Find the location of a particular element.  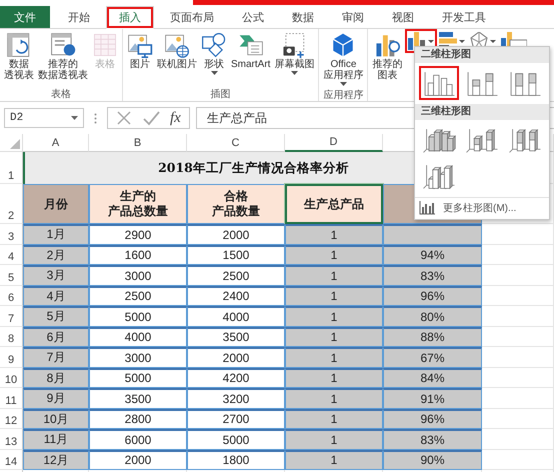

table-cell: 2月 is located at coordinates (56, 254).